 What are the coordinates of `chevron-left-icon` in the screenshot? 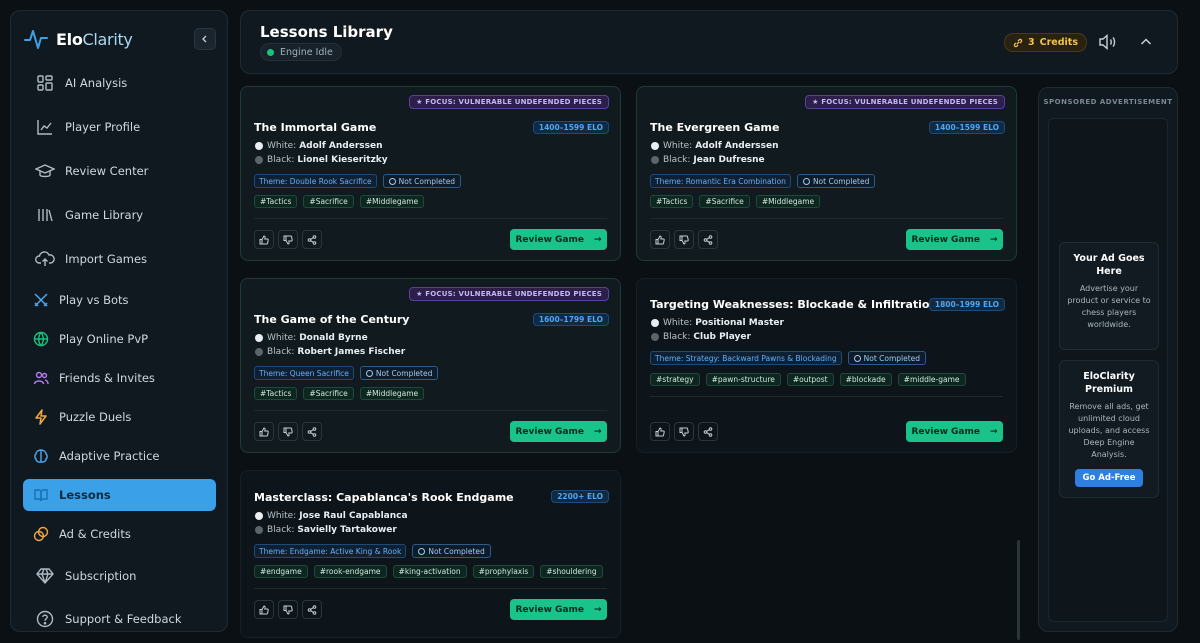 It's located at (204, 39).